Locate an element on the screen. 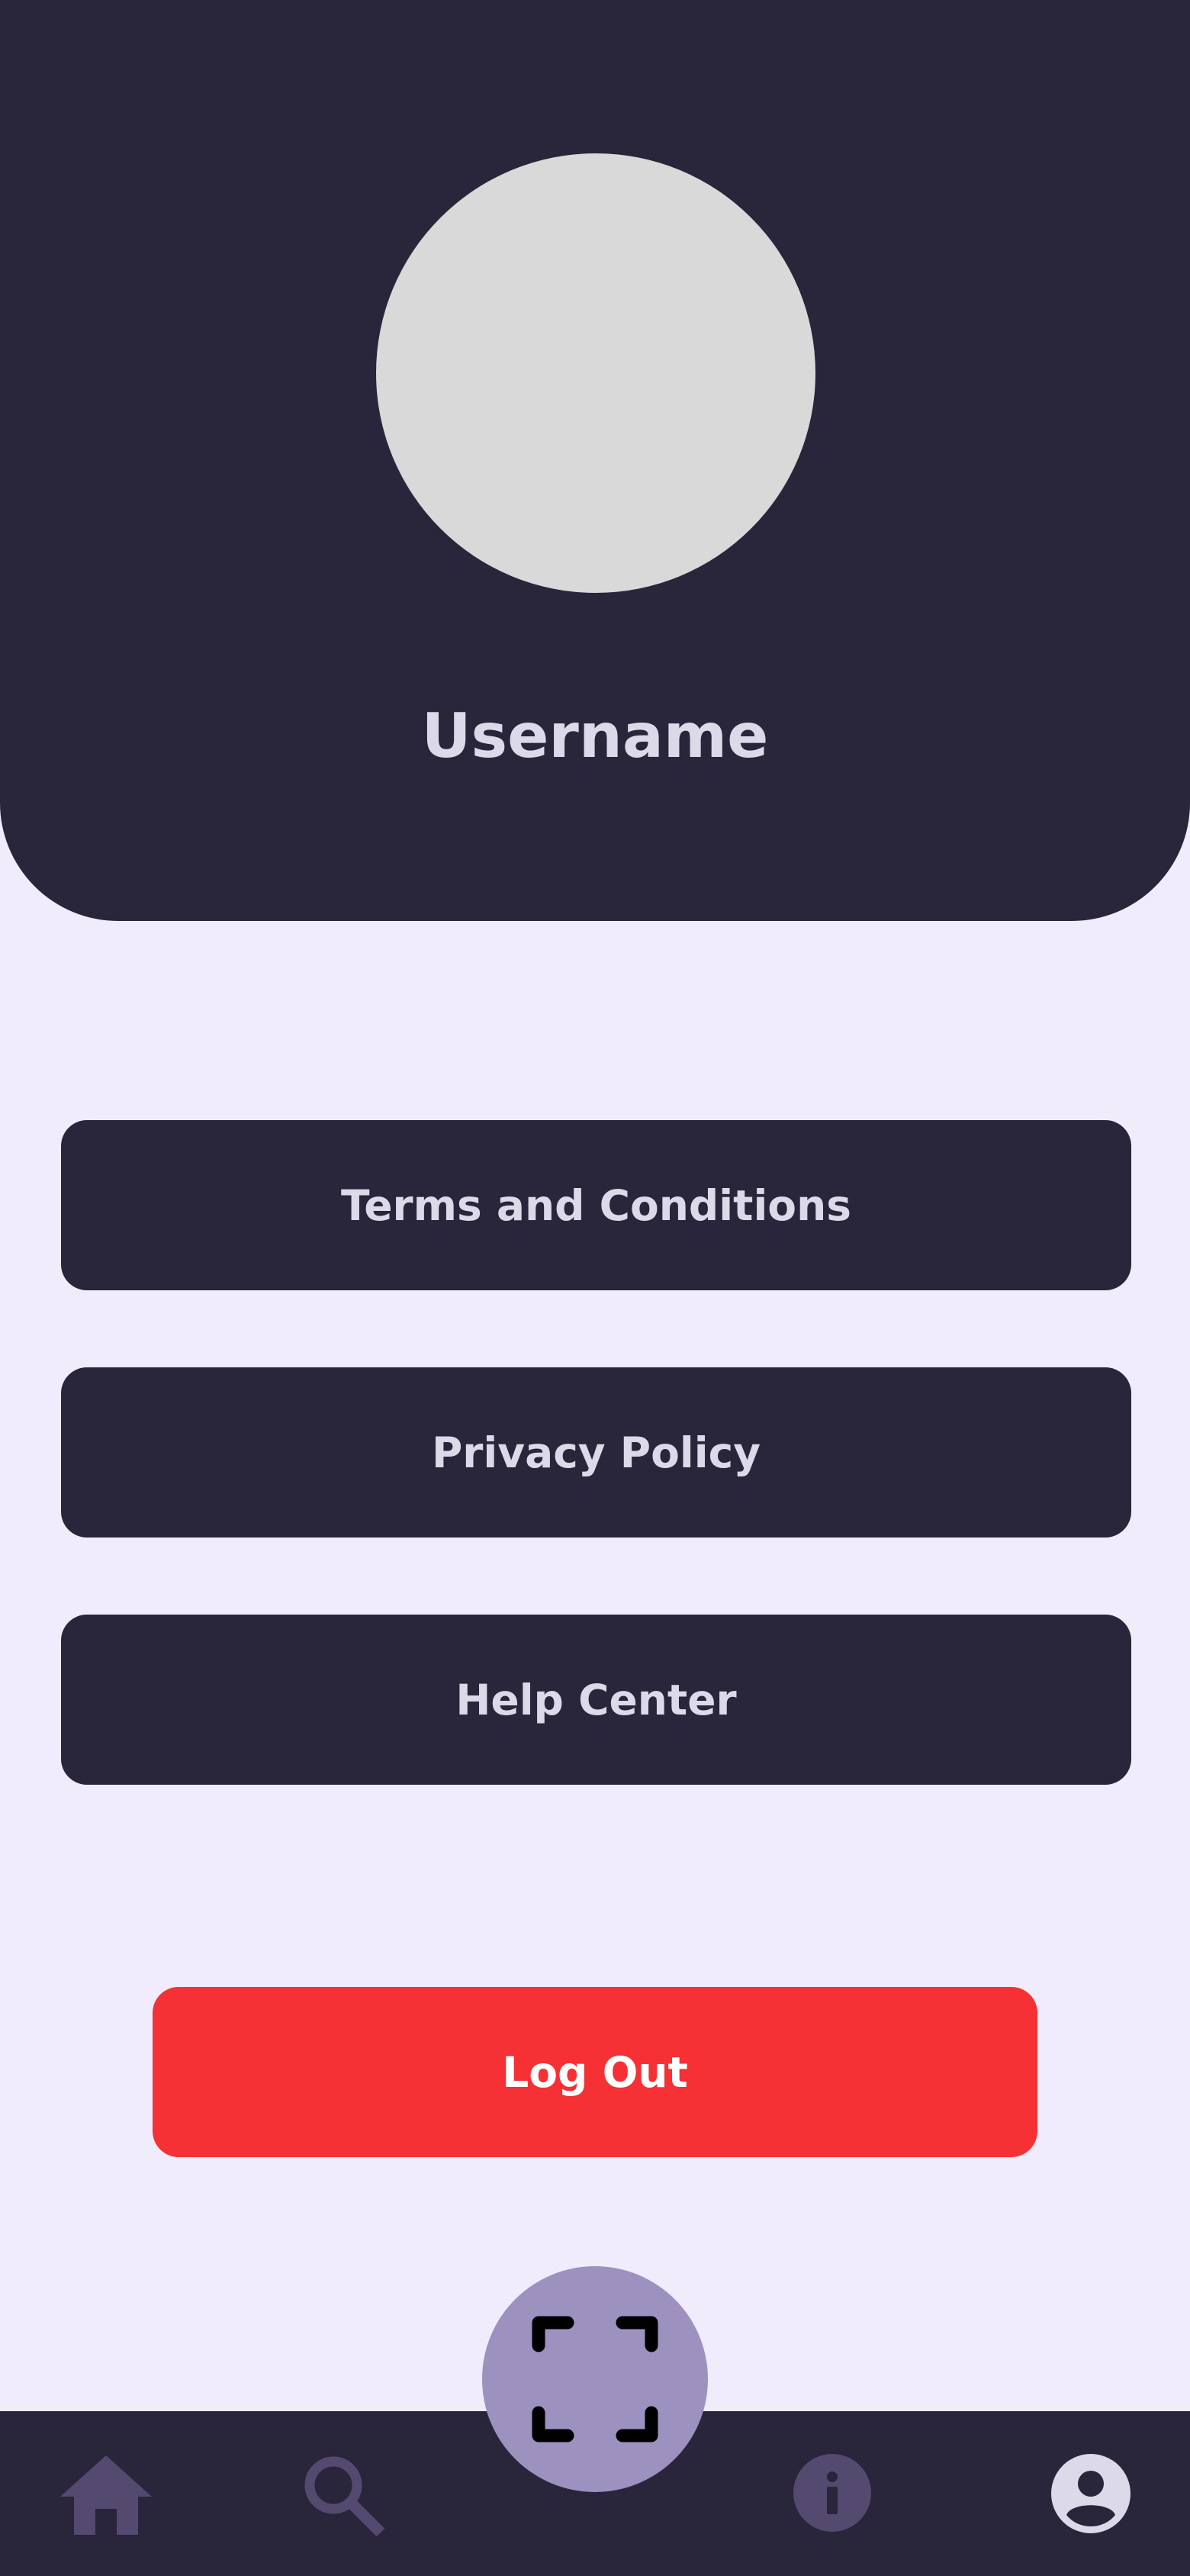  help-center-button: Help Center is located at coordinates (596, 1700).